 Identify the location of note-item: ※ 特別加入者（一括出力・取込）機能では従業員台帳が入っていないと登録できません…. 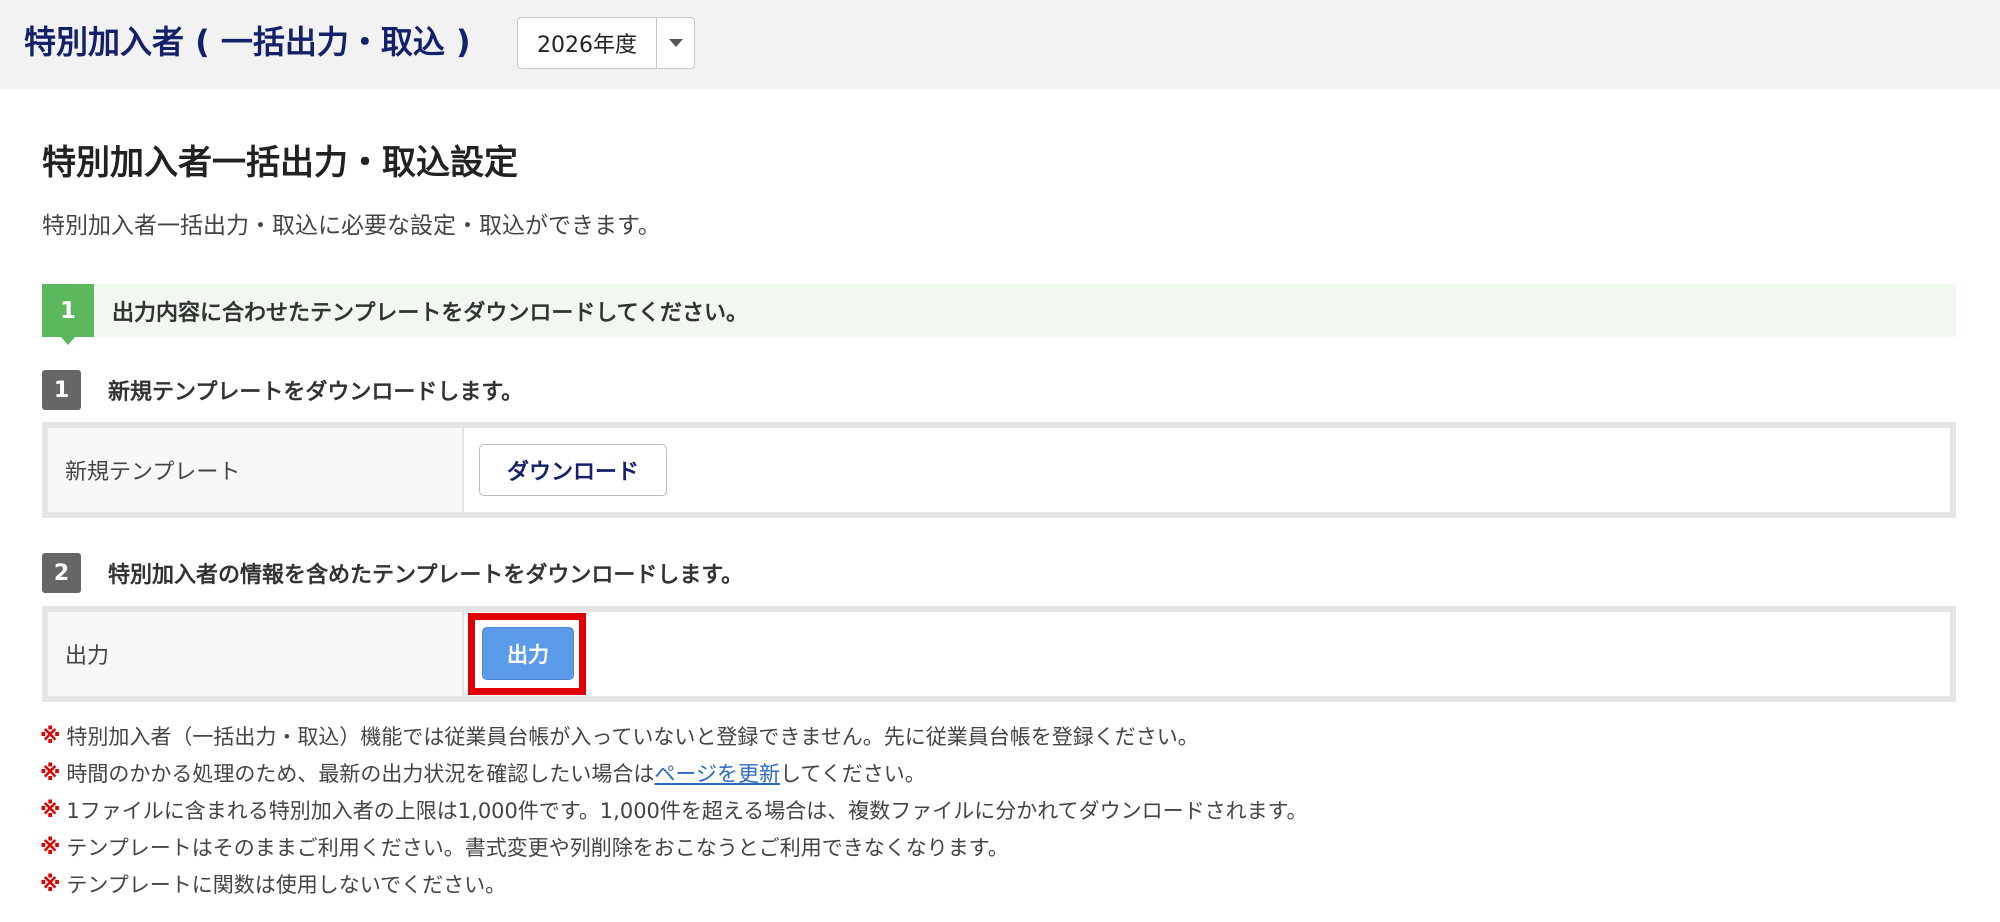
(674, 735).